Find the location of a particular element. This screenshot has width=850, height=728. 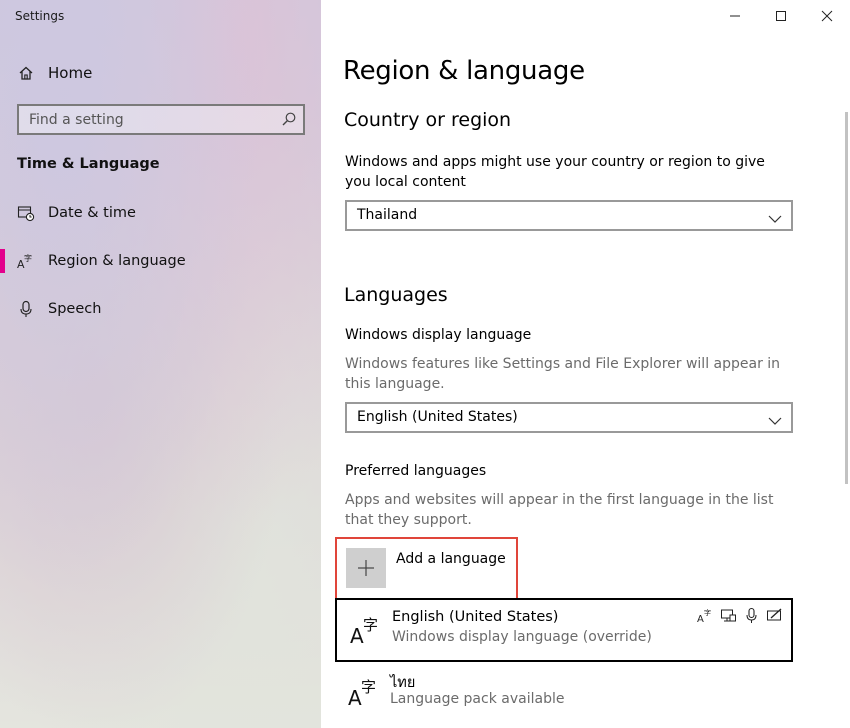

close-icon is located at coordinates (827, 16).